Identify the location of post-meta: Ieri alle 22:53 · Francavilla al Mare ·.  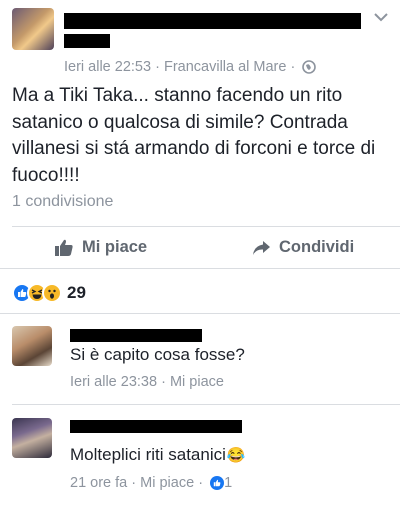
(190, 67).